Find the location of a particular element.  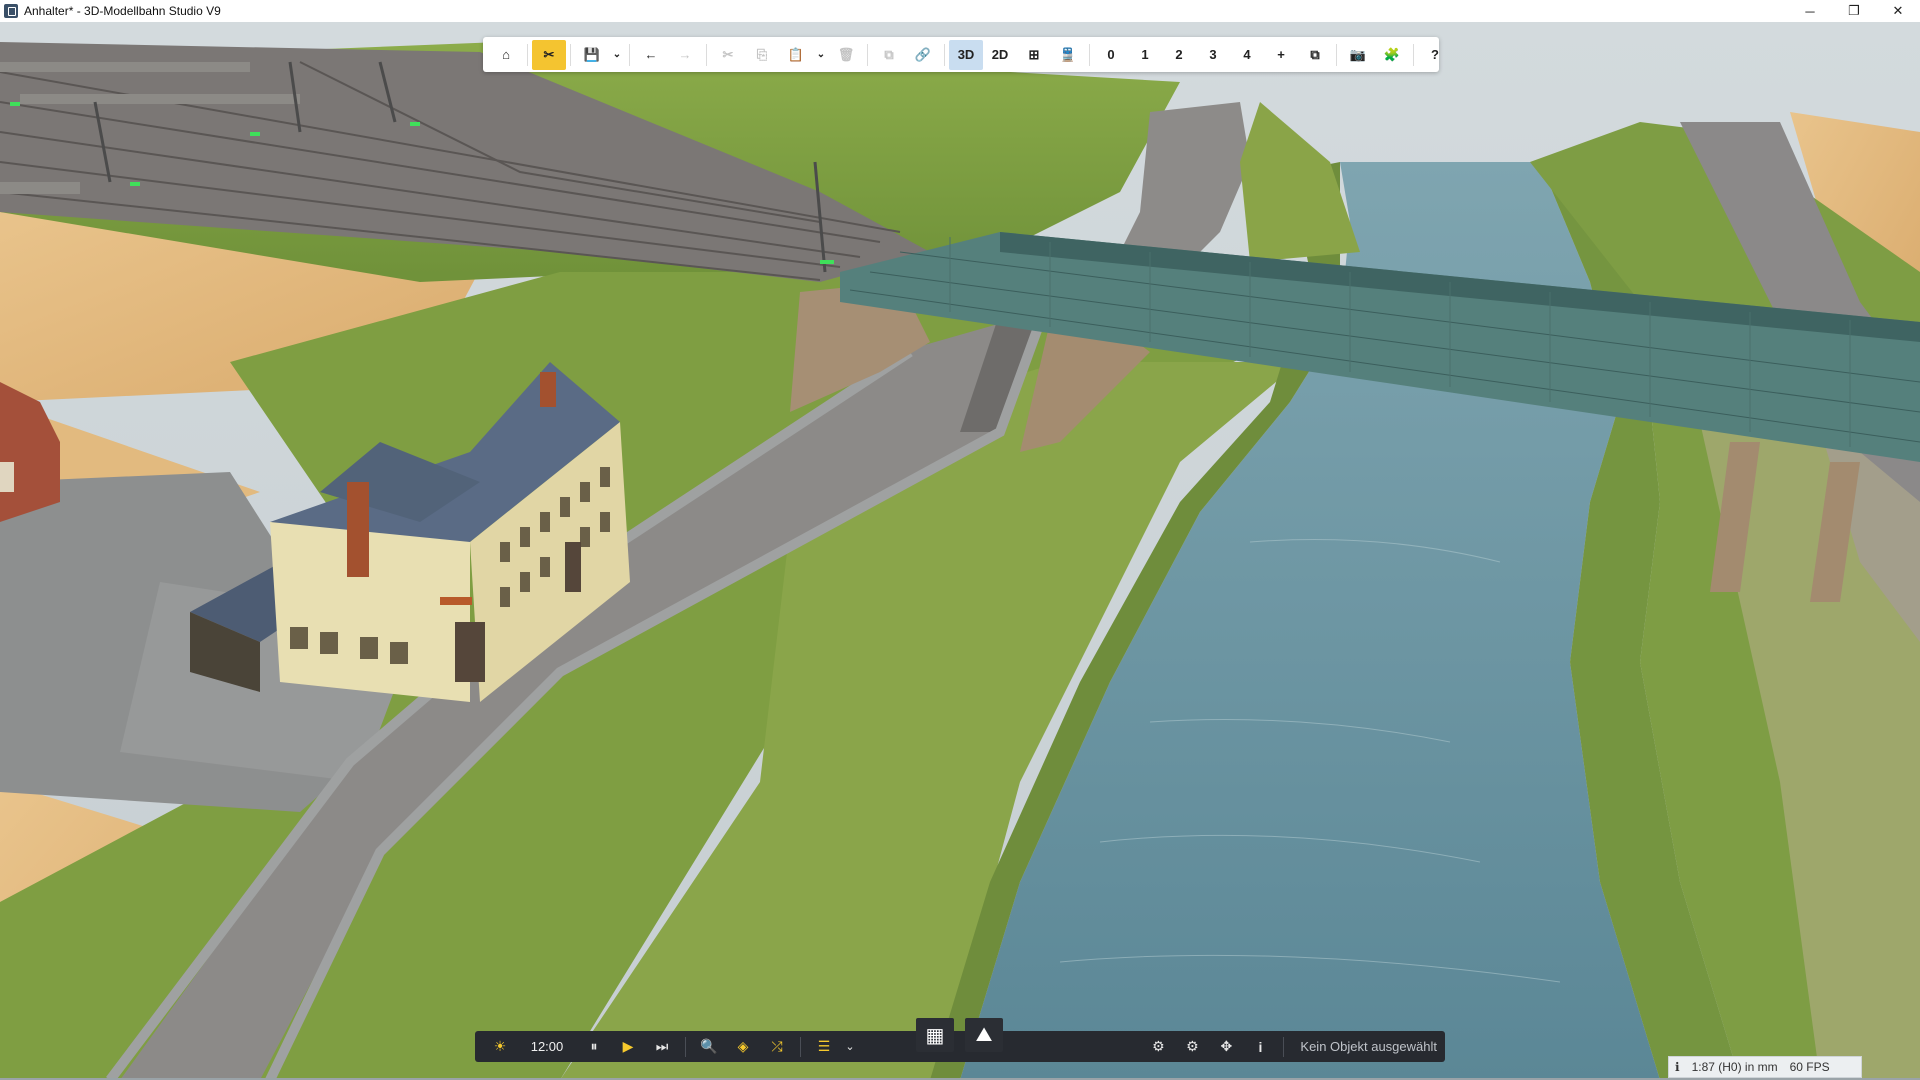

close-button: ✕ is located at coordinates (1898, 11).